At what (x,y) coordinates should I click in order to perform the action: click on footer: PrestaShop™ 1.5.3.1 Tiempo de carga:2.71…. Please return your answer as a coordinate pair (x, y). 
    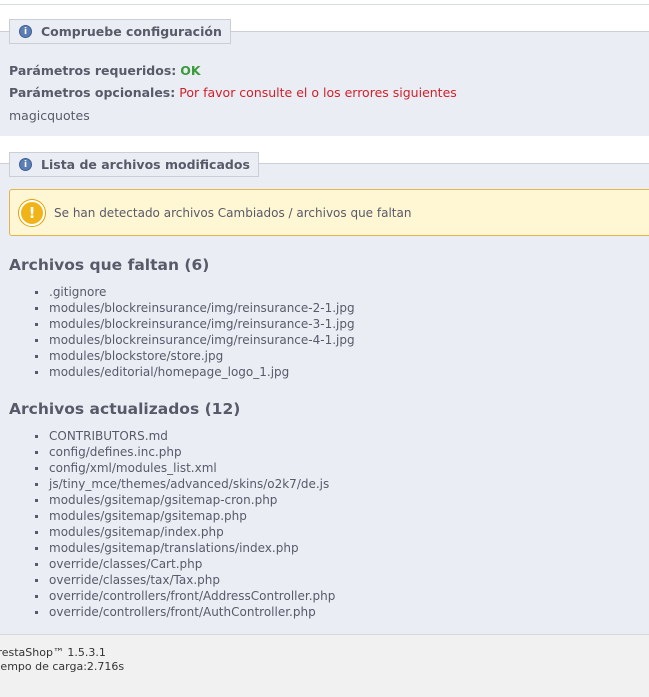
    Looking at the image, I should click on (324, 665).